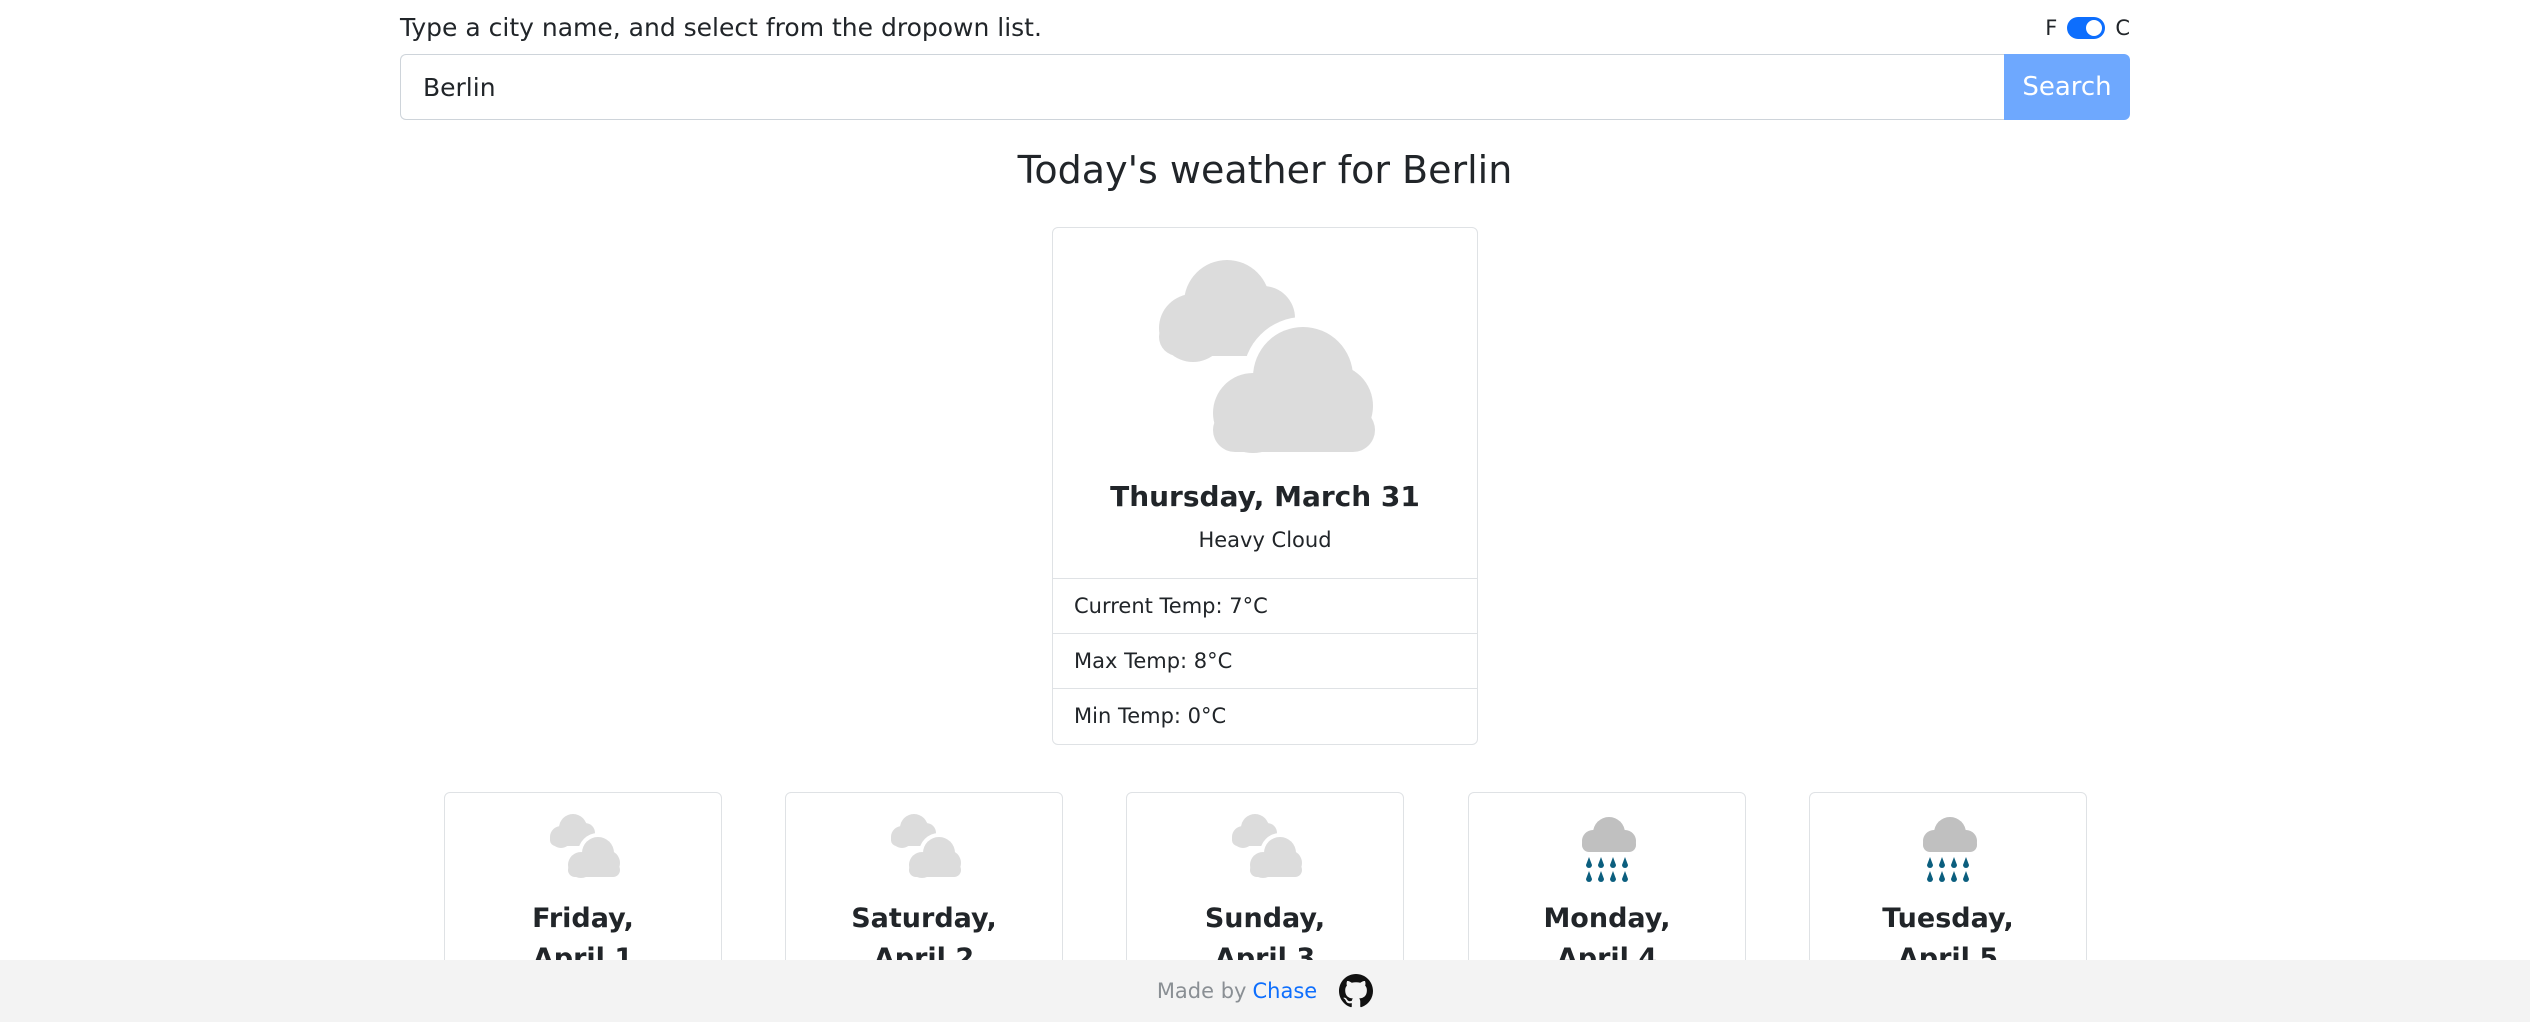 This screenshot has height=1022, width=2530. What do you see at coordinates (583, 918) in the screenshot?
I see `forecast-day: Friday,` at bounding box center [583, 918].